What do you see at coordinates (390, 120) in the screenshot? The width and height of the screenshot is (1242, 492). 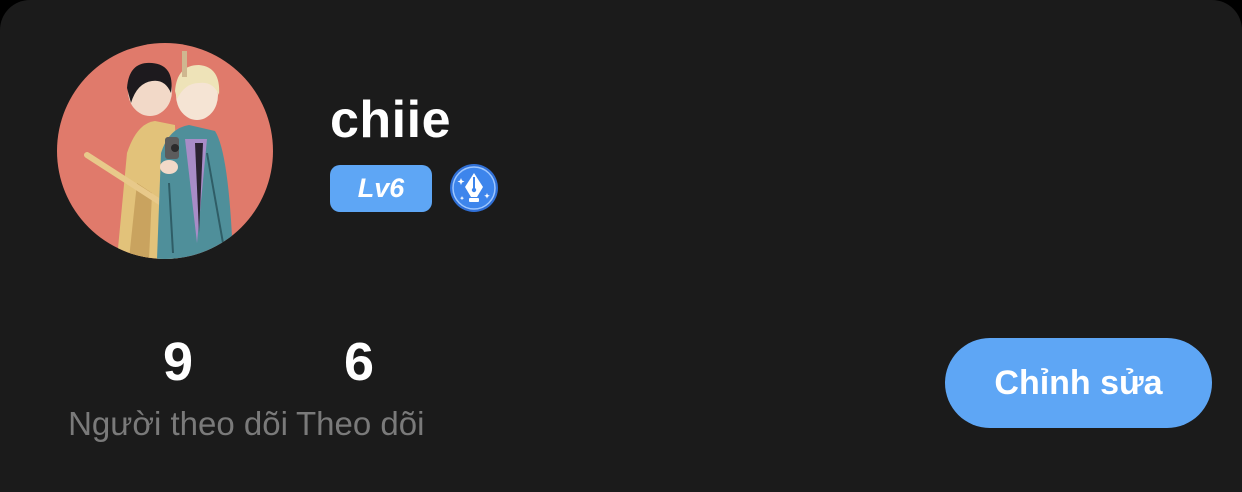 I see `username: chiie` at bounding box center [390, 120].